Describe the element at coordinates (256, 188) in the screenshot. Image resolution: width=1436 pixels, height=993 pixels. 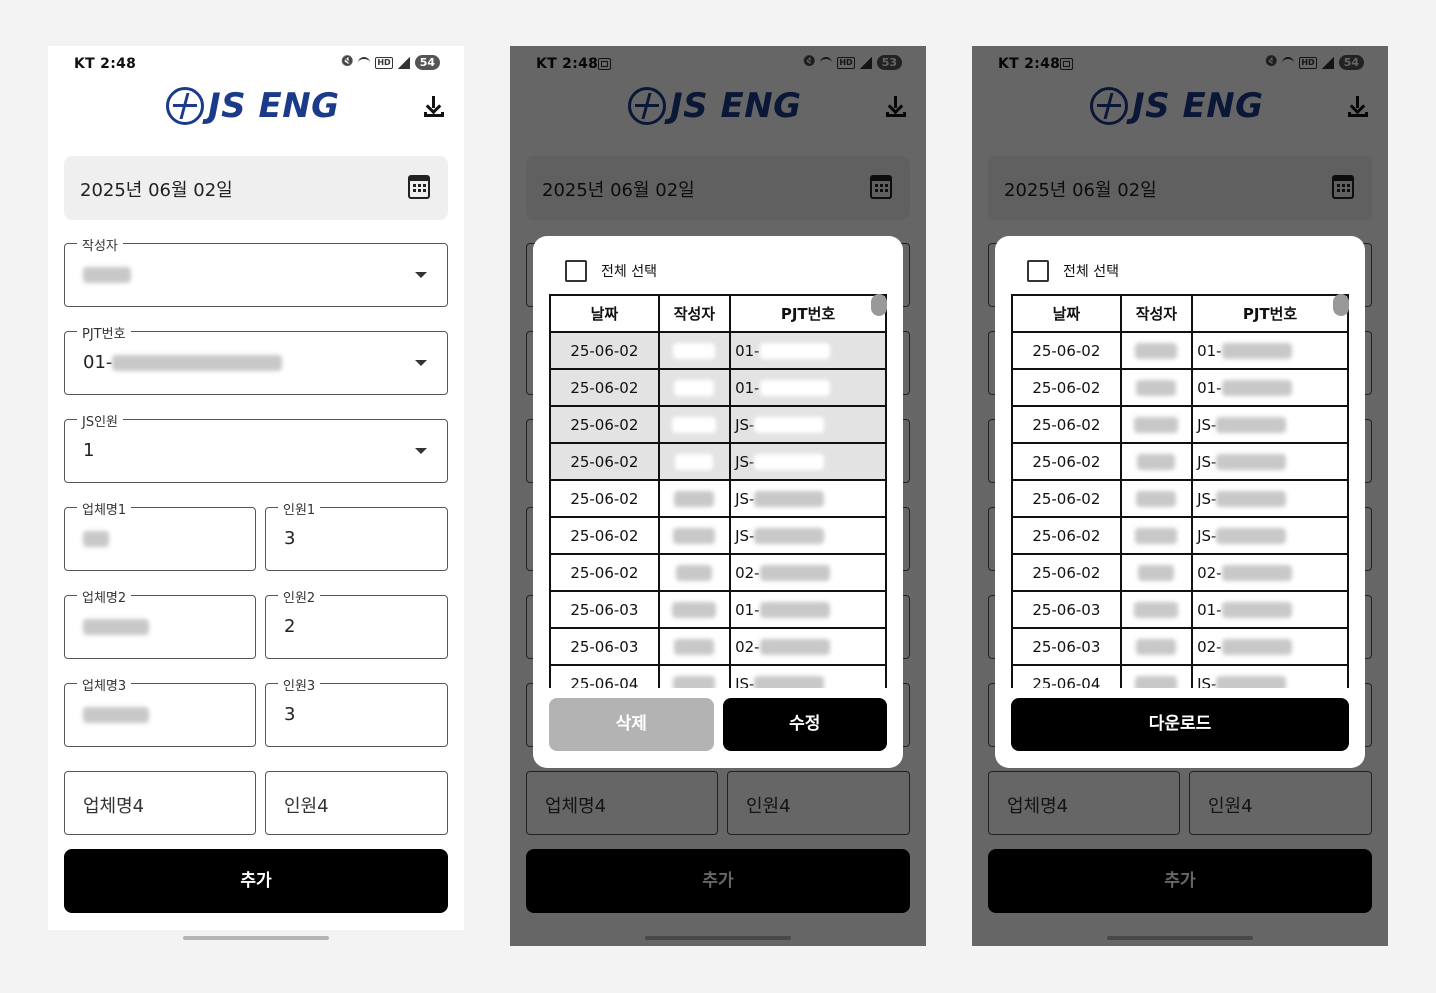
I see `date-picker: 2025년 06월 02일` at that location.